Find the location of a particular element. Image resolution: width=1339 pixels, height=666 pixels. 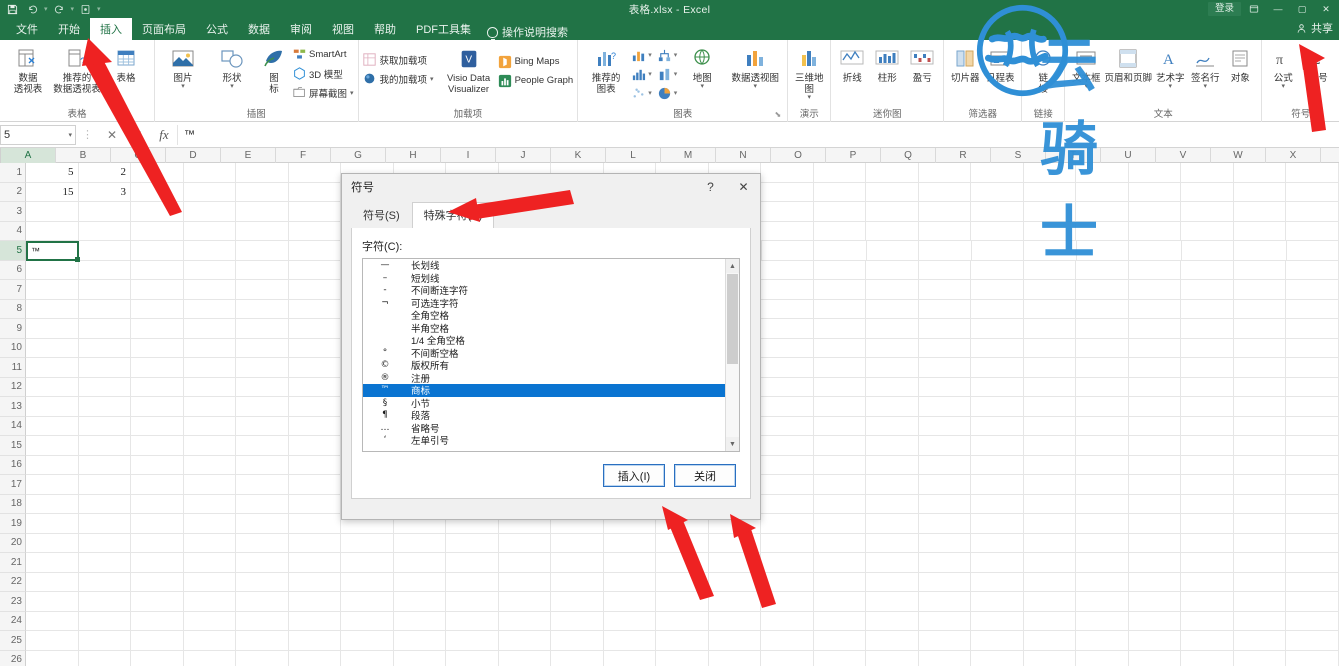

cell-T9 is located at coordinates (1050, 329).